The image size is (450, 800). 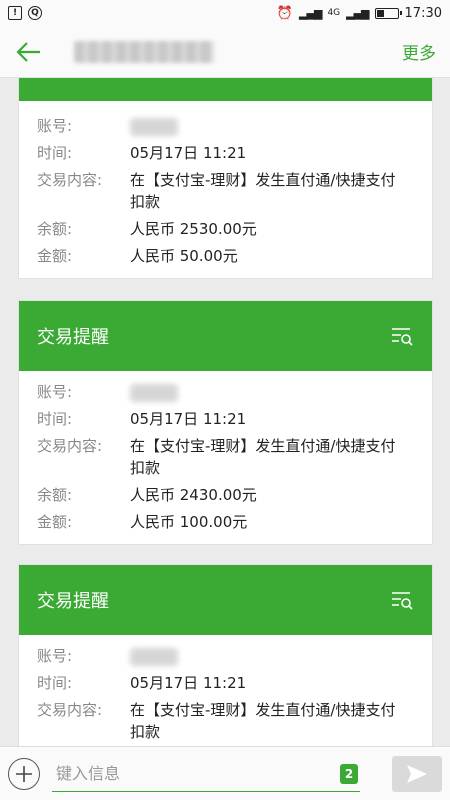 What do you see at coordinates (310, 13) in the screenshot?
I see `signal-icon: ▂▄▆` at bounding box center [310, 13].